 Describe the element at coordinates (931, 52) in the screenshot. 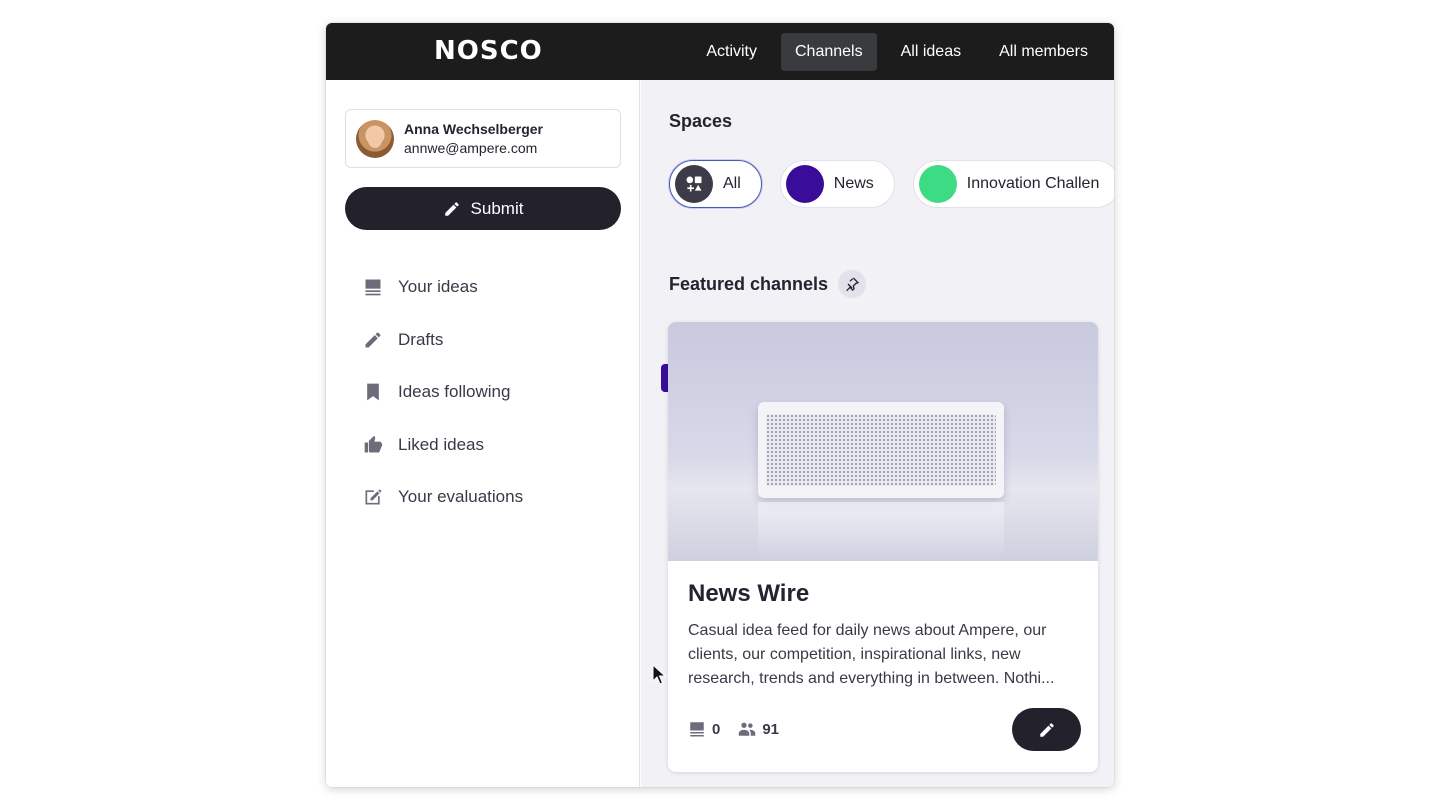

I see `nav-all-ideas: All ideas` at that location.